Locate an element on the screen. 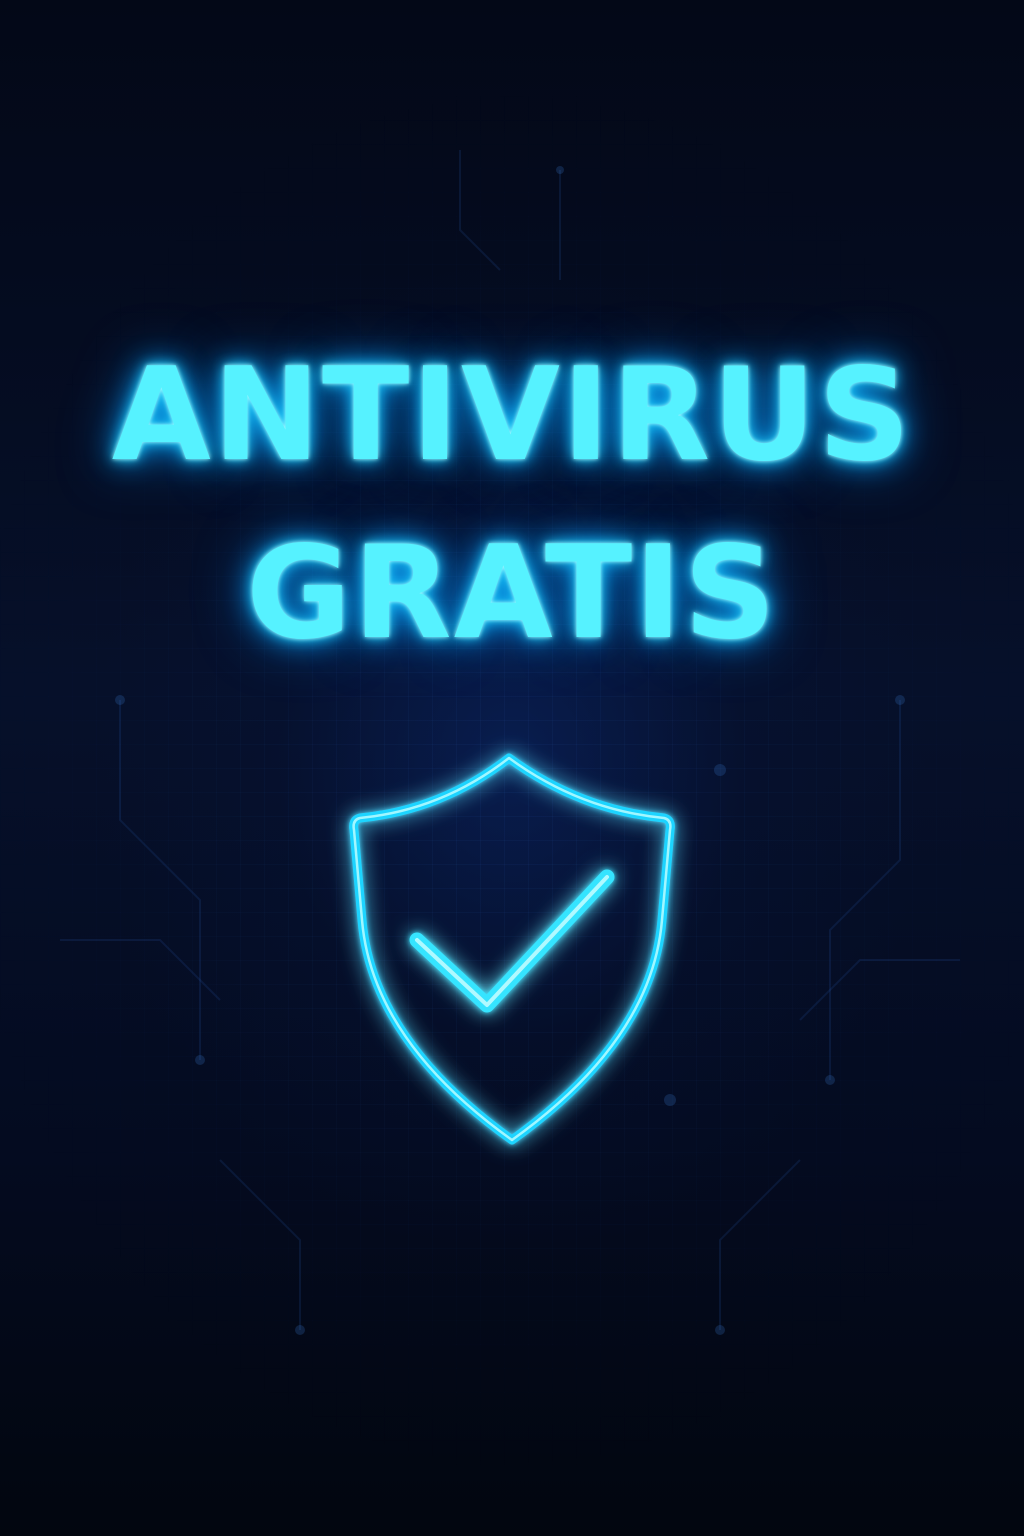 This screenshot has width=1024, height=1536. check-mark is located at coordinates (512, 941).